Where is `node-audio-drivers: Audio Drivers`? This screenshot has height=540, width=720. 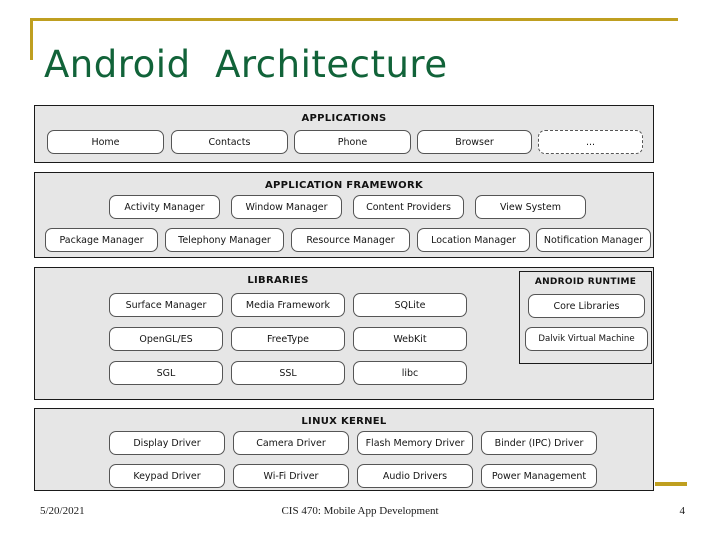 node-audio-drivers: Audio Drivers is located at coordinates (415, 476).